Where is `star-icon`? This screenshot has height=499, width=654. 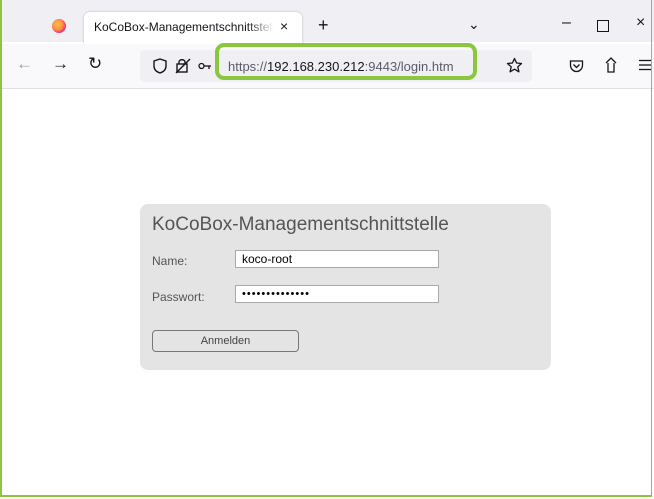
star-icon is located at coordinates (514, 65).